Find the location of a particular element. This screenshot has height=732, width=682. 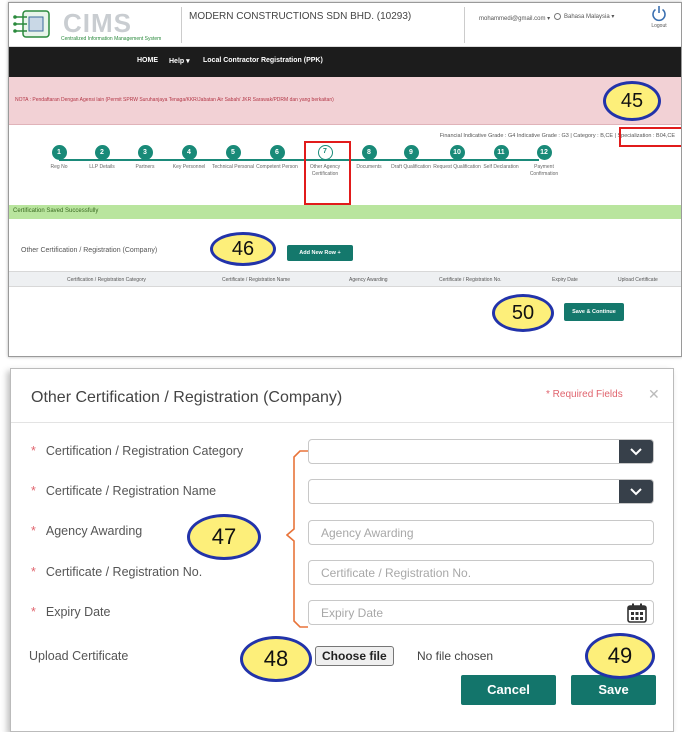

step-label: Self Declaration is located at coordinates (501, 167).